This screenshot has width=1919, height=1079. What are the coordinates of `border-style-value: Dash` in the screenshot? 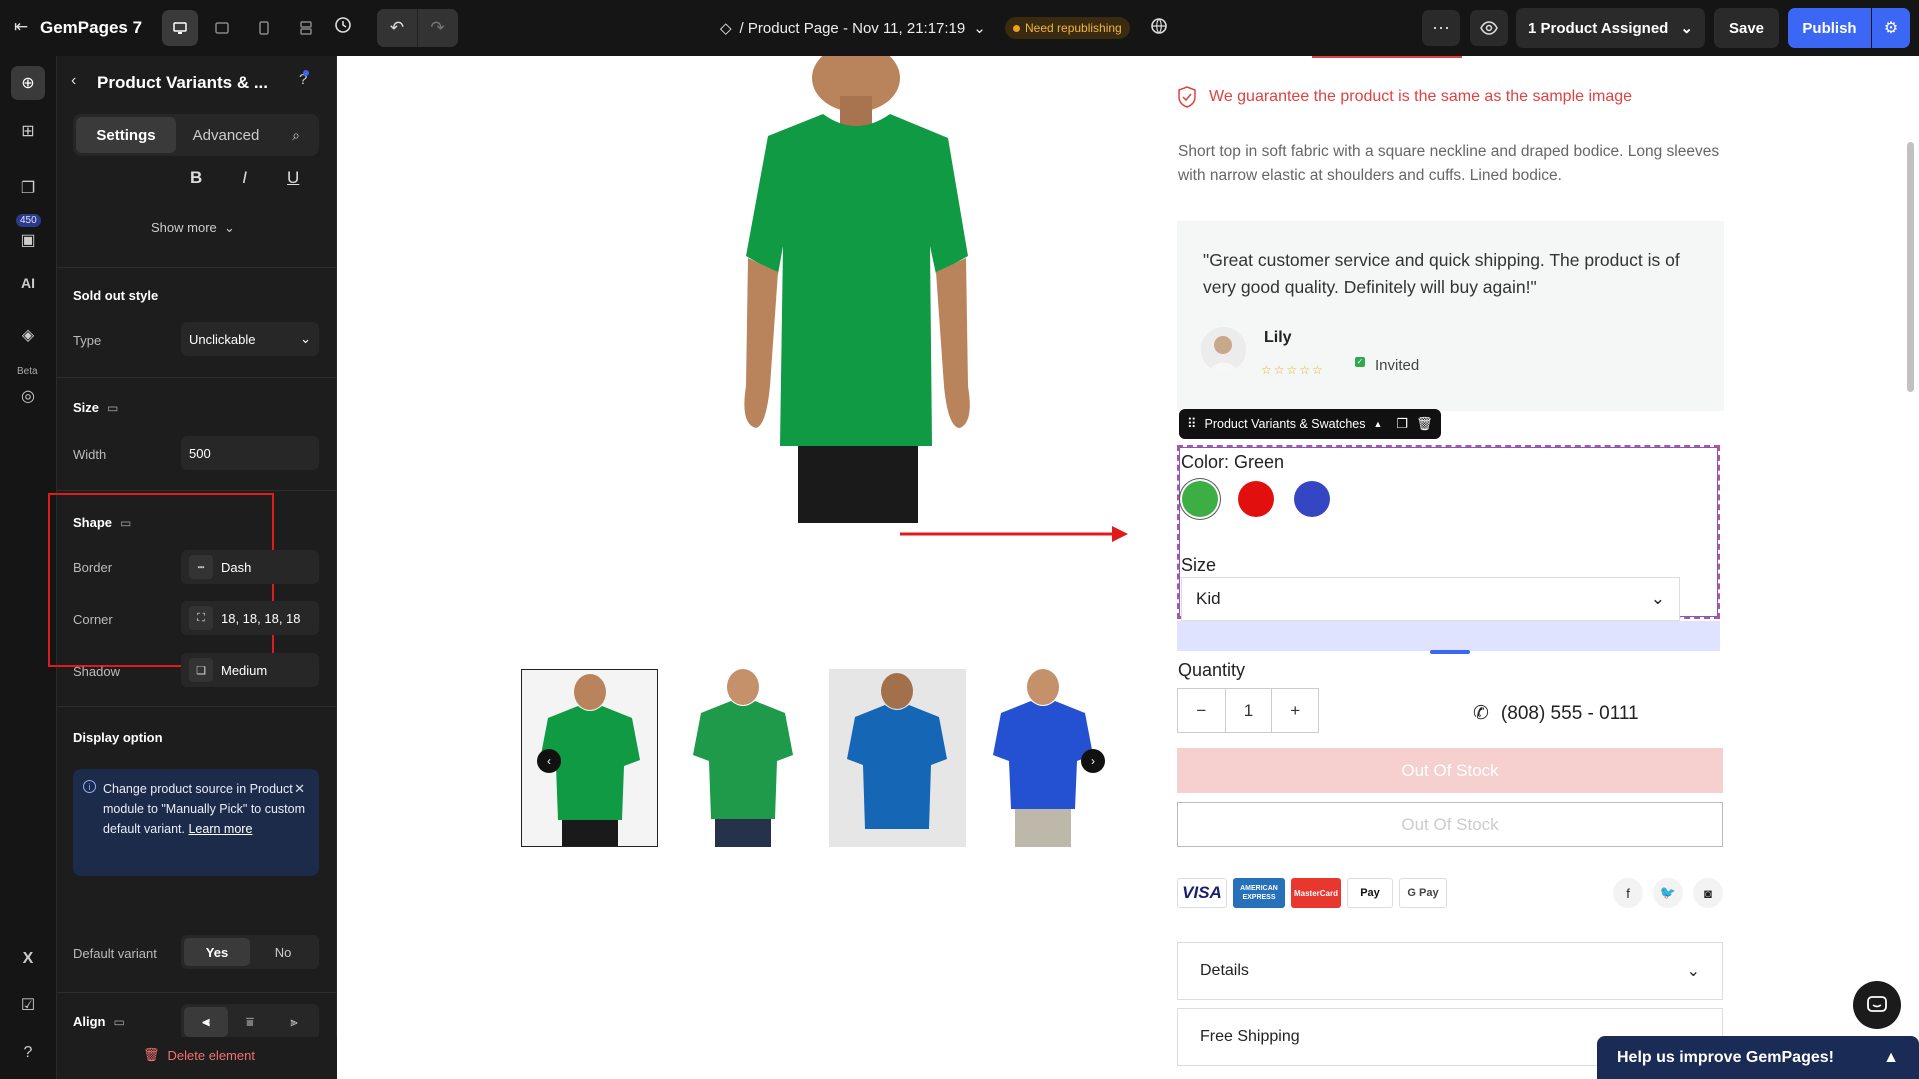 It's located at (236, 567).